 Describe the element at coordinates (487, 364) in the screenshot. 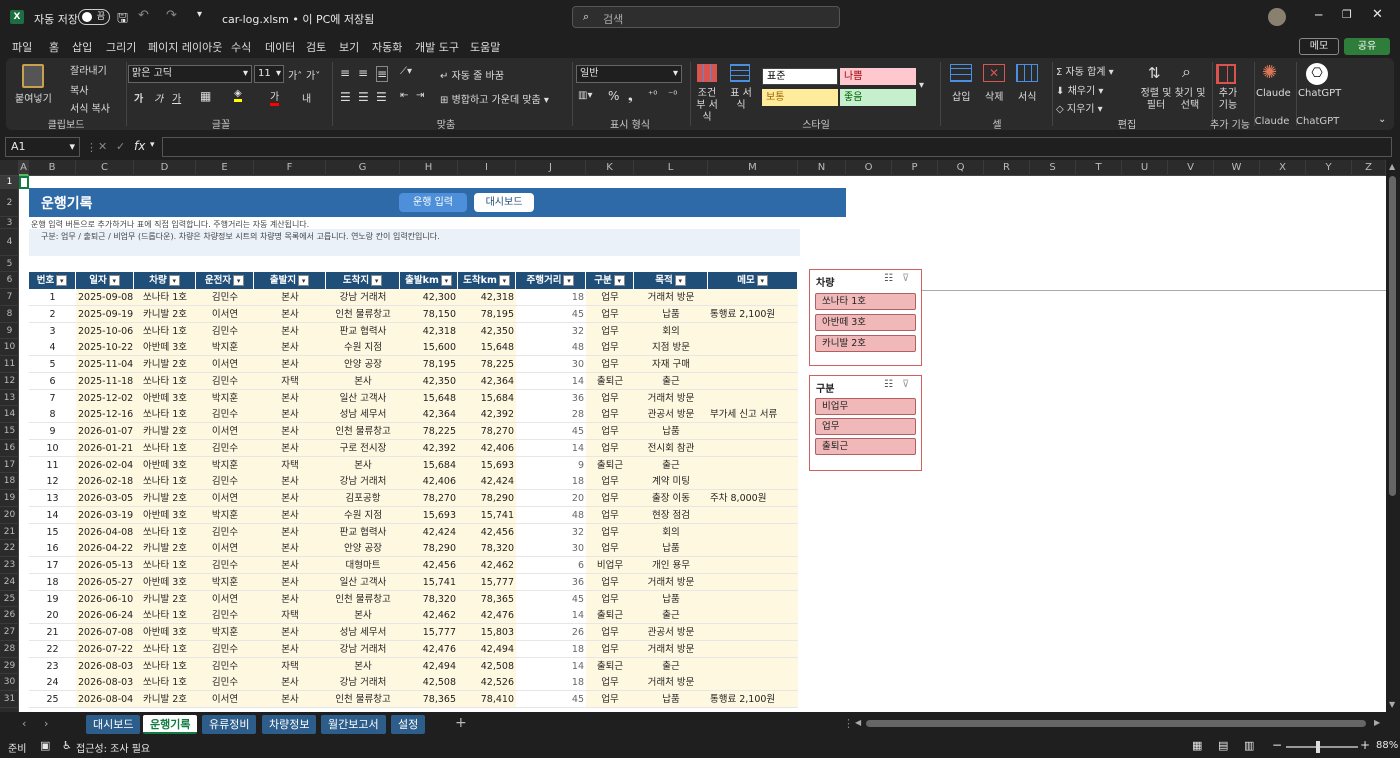

I see `cell-end-km: 78,225` at that location.